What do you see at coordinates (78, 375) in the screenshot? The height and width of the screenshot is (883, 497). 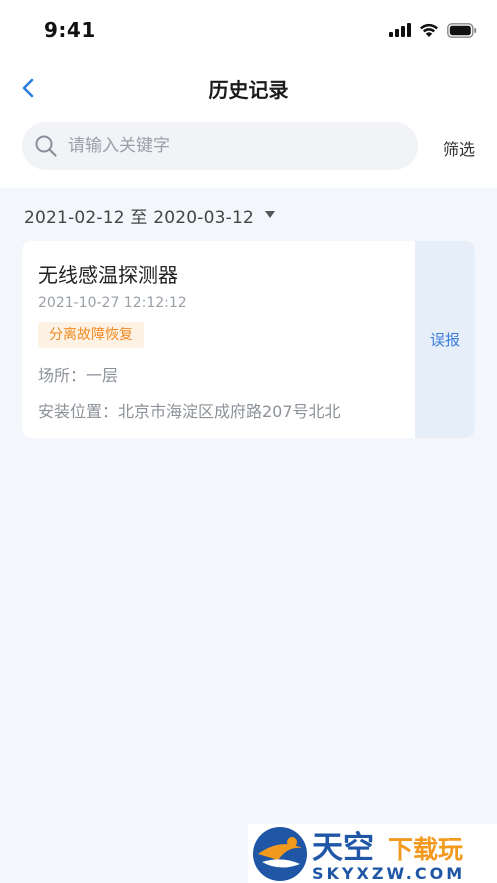 I see `record-place: 场所：一层` at bounding box center [78, 375].